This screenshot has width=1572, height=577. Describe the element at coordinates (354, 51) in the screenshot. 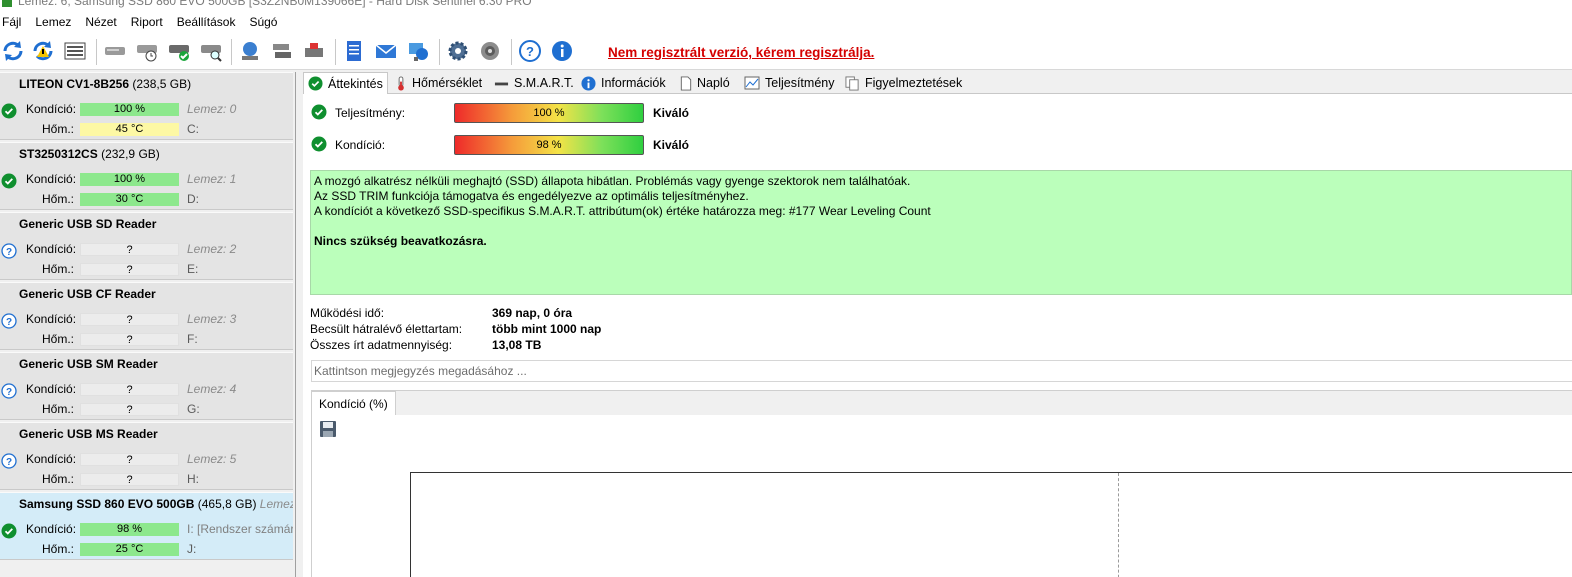

I see `report-icon` at that location.